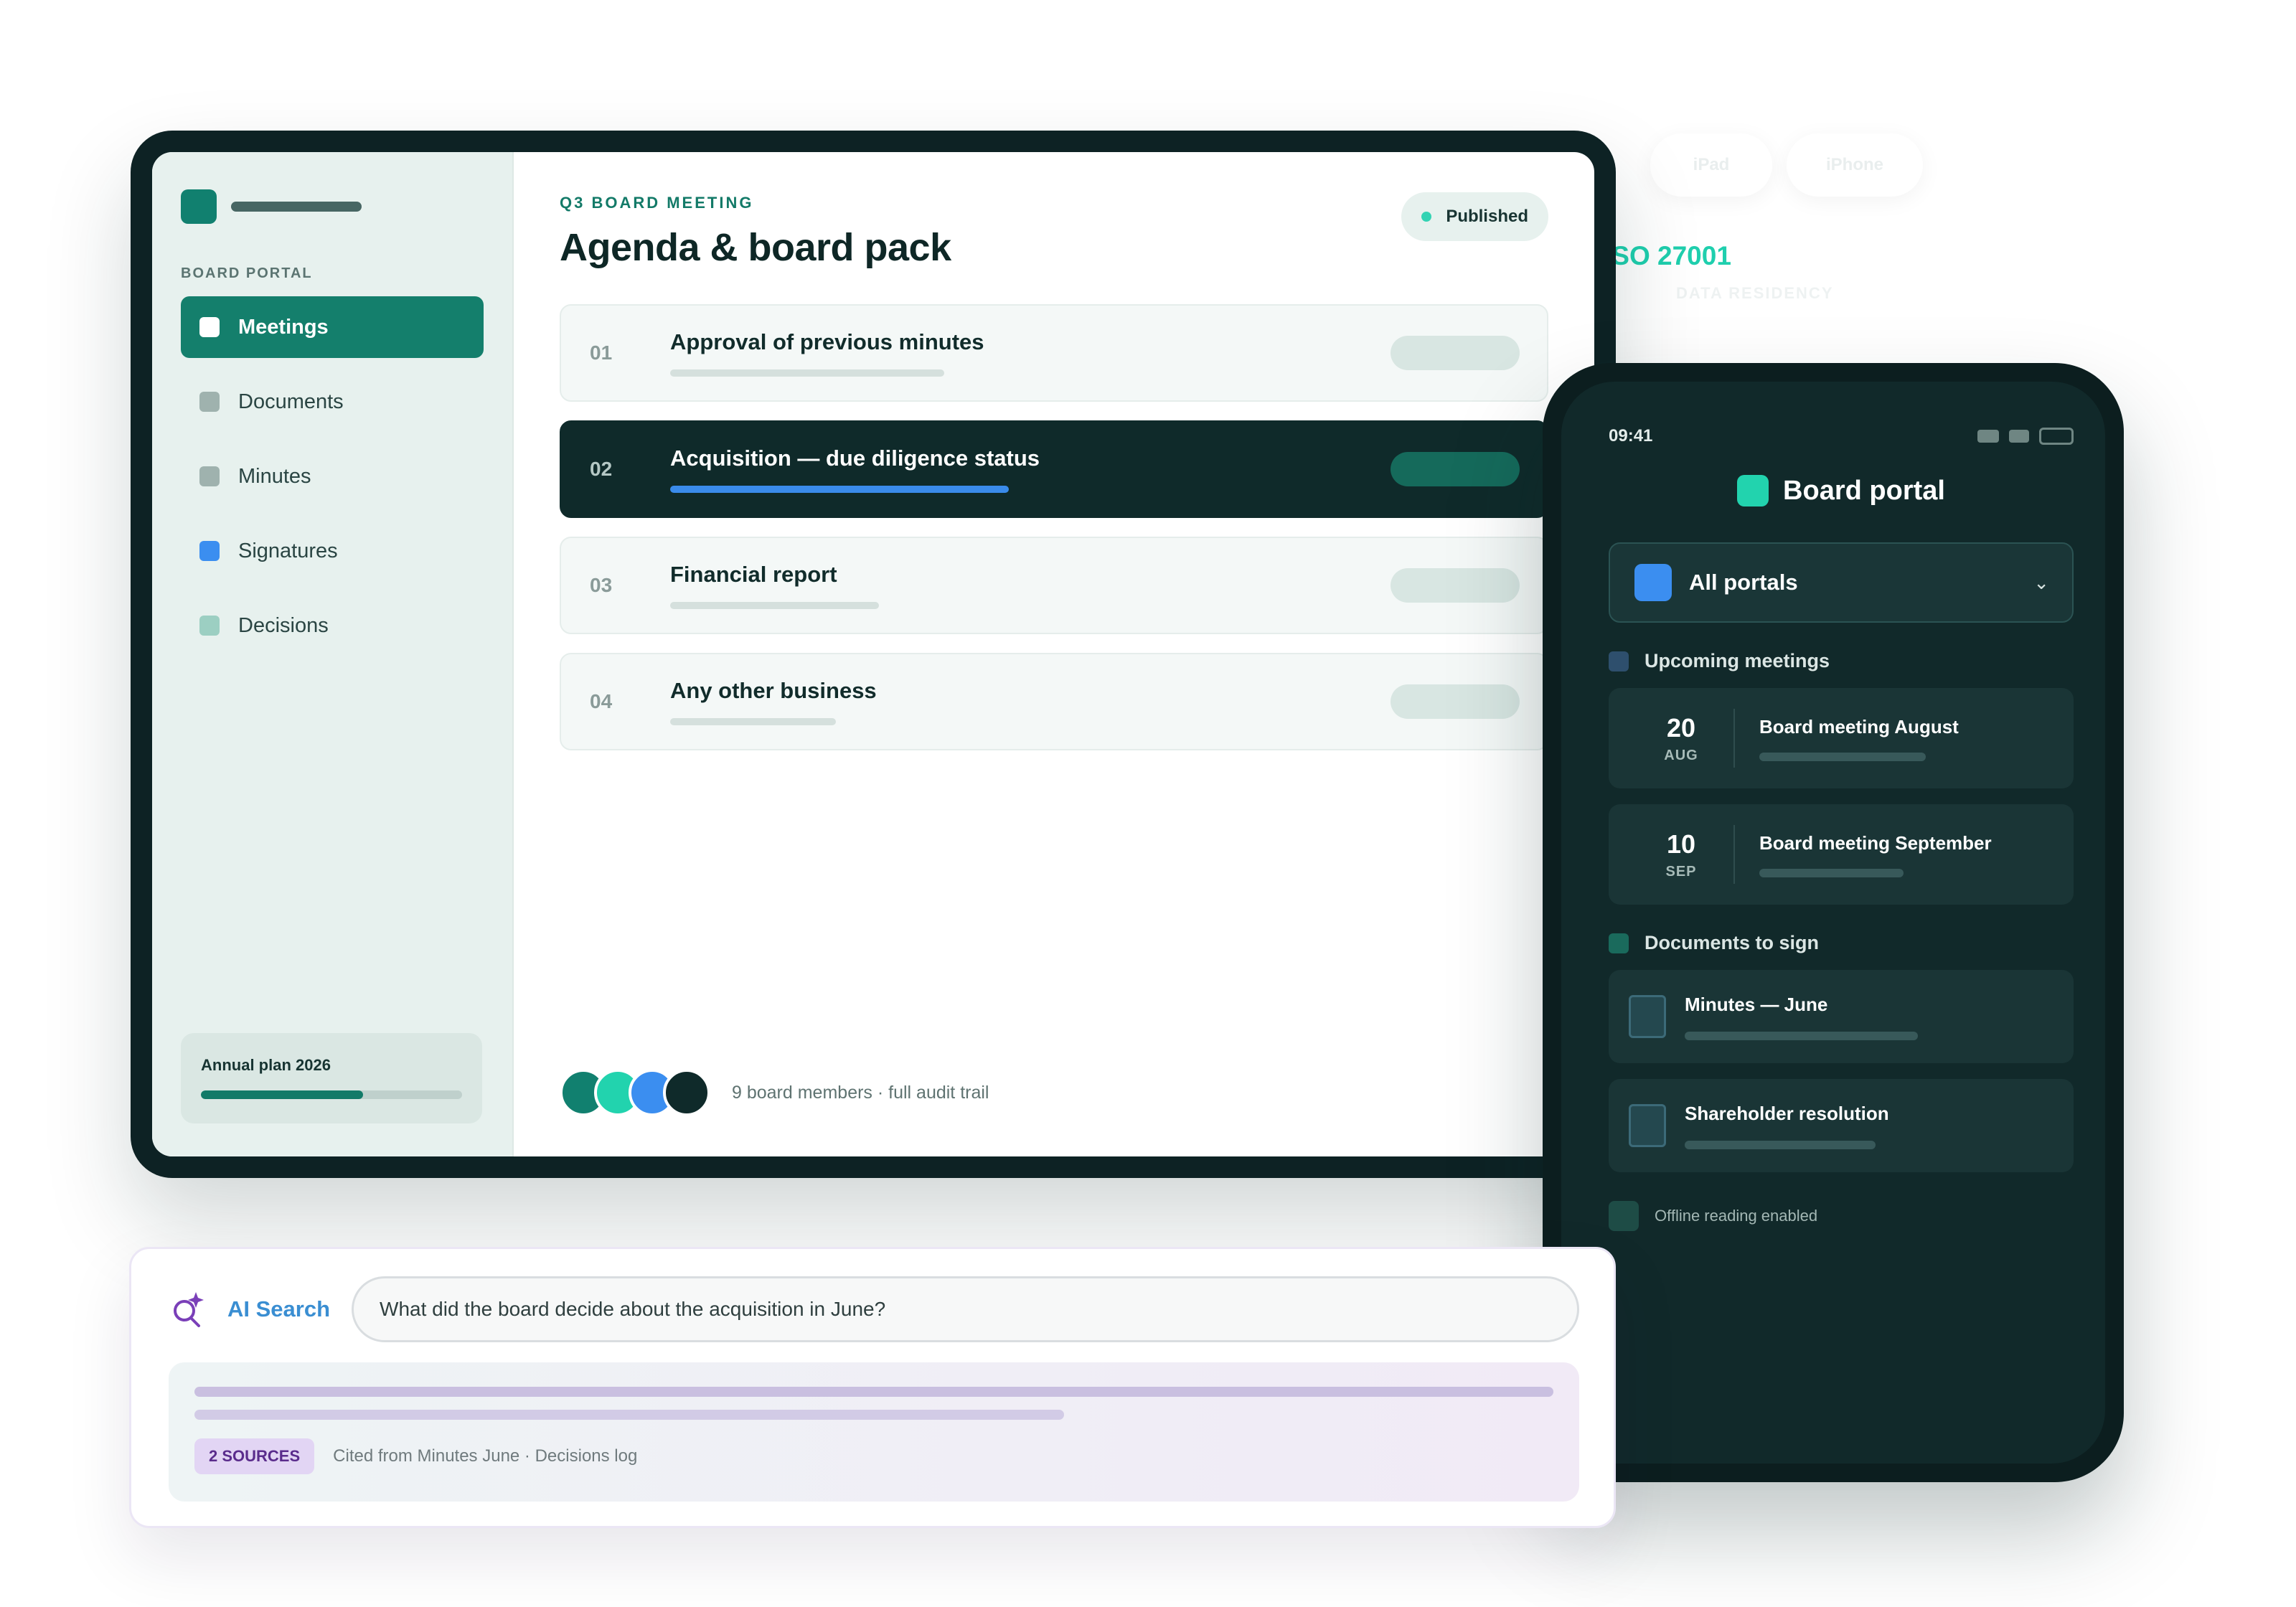  Describe the element at coordinates (1855, 165) in the screenshot. I see `iphone-chip: iPhone` at that location.